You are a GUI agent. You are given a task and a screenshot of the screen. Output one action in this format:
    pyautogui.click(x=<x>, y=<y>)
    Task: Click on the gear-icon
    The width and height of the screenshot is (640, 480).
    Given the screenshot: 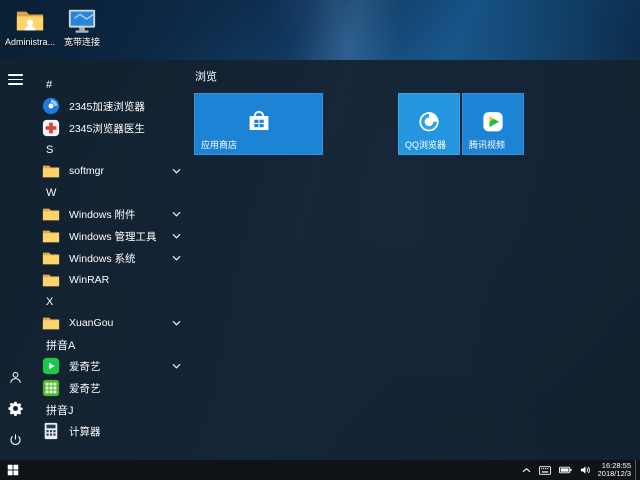 What is the action you would take?
    pyautogui.click(x=15, y=408)
    